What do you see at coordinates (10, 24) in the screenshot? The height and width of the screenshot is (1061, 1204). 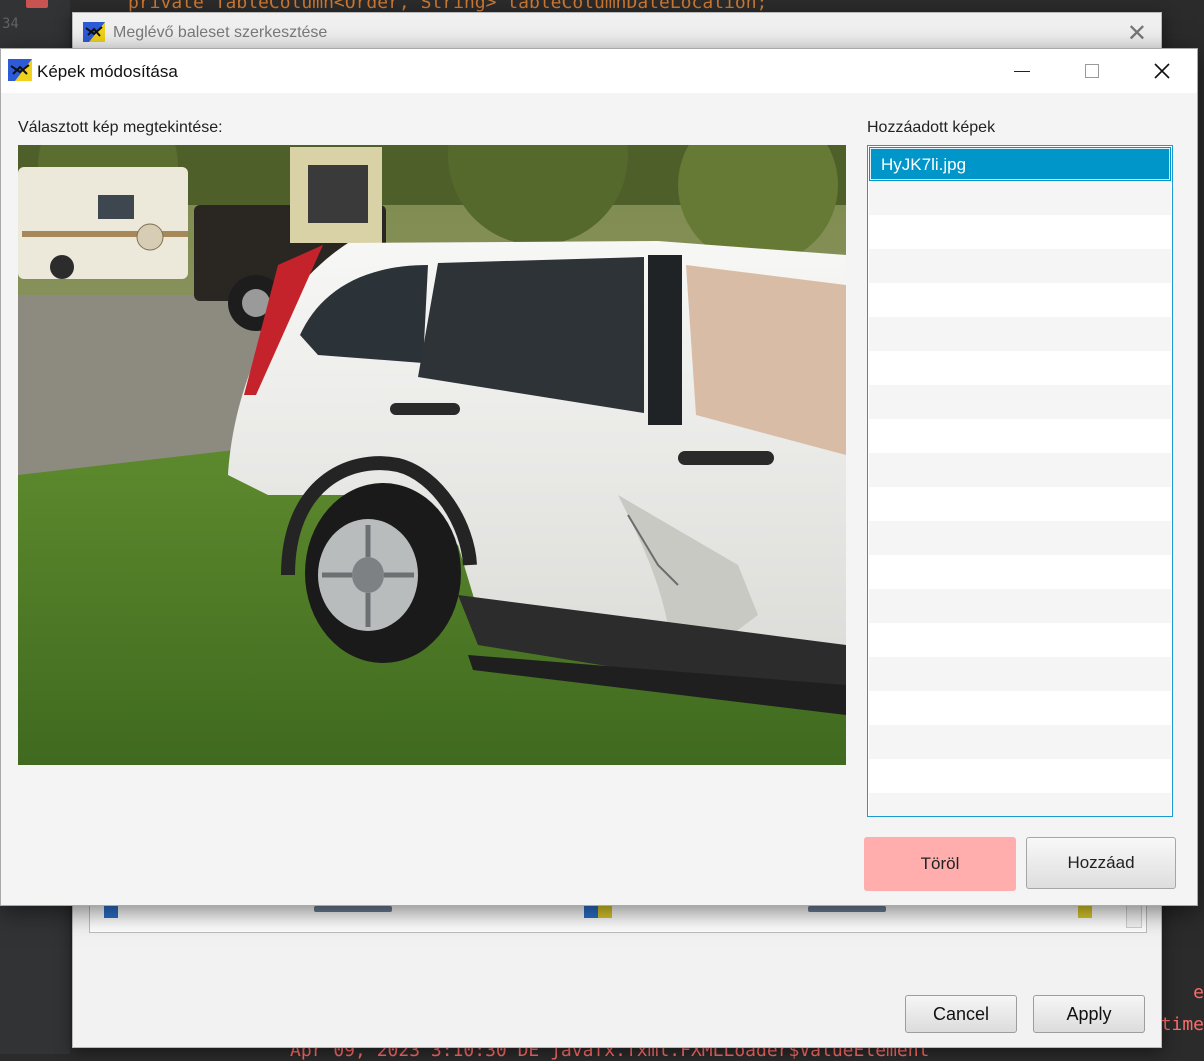 I see `line-number: 34` at bounding box center [10, 24].